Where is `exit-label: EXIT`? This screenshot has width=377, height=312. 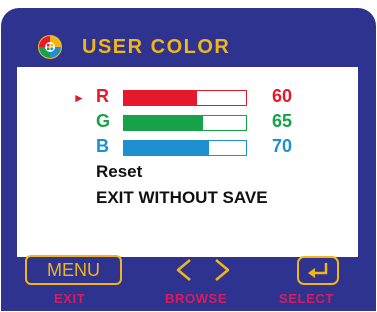 exit-label: EXIT is located at coordinates (70, 298).